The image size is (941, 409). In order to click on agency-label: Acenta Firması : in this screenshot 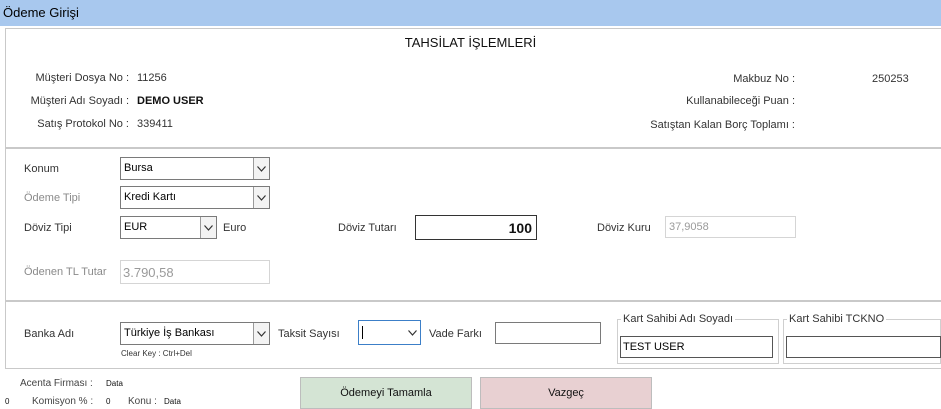, I will do `click(56, 383)`.